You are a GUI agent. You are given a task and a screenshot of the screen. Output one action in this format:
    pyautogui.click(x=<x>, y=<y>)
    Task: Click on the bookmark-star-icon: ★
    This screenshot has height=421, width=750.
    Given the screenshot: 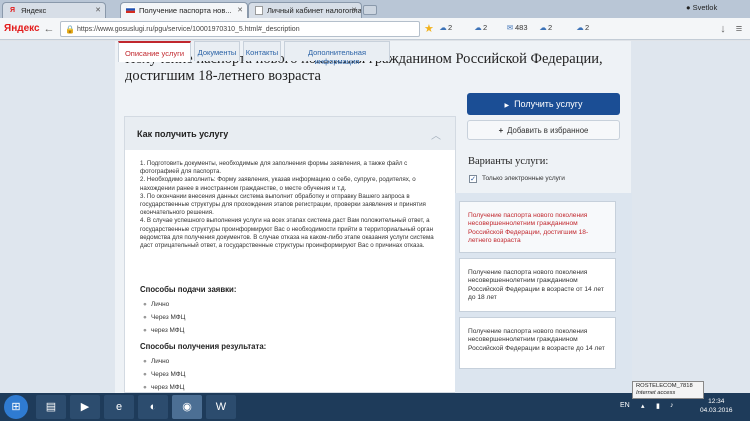 What is the action you would take?
    pyautogui.click(x=429, y=28)
    